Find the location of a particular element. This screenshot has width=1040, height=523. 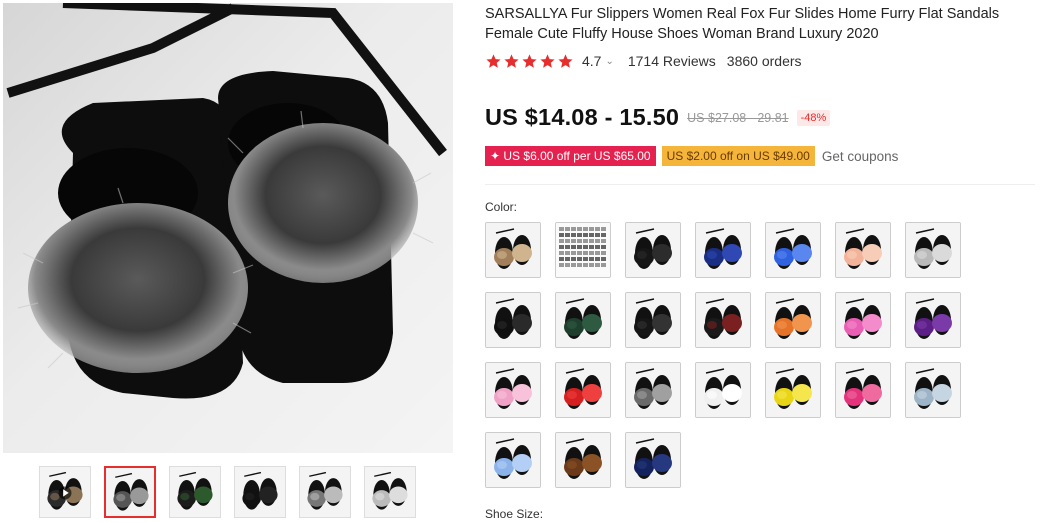

select-coupon: ✦ US $6.00 off per US $65.00 is located at coordinates (570, 156).